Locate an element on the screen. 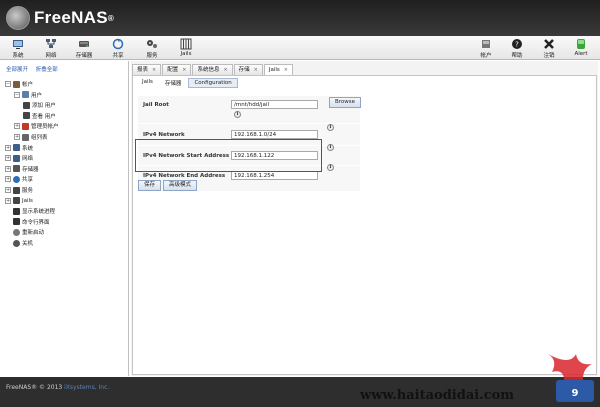 The height and width of the screenshot is (407, 600). ipv4-network-label: IPv4 Network is located at coordinates (164, 135).